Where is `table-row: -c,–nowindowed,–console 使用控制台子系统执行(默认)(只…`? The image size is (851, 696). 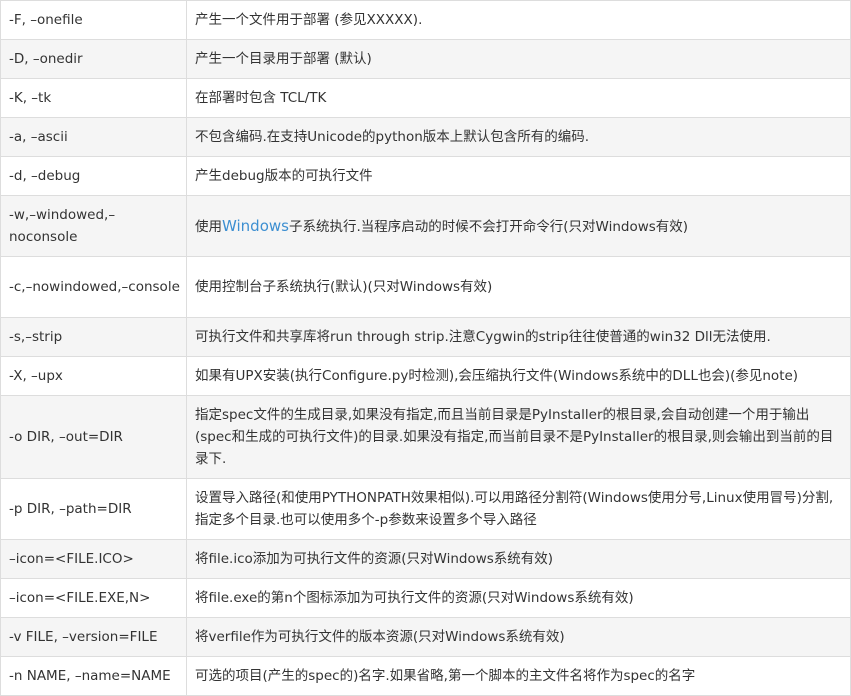
table-row: -c,–nowindowed,–console 使用控制台子系统执行(默认)(只… is located at coordinates (425, 287).